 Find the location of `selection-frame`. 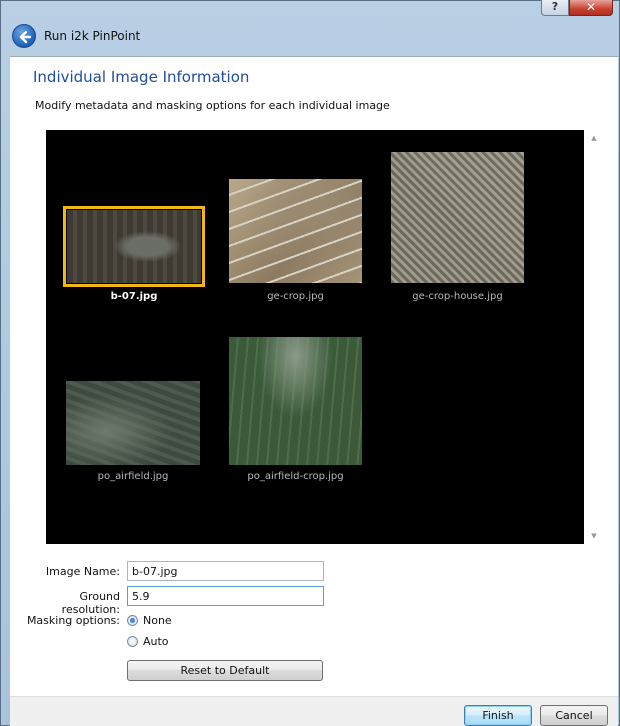

selection-frame is located at coordinates (134, 246).